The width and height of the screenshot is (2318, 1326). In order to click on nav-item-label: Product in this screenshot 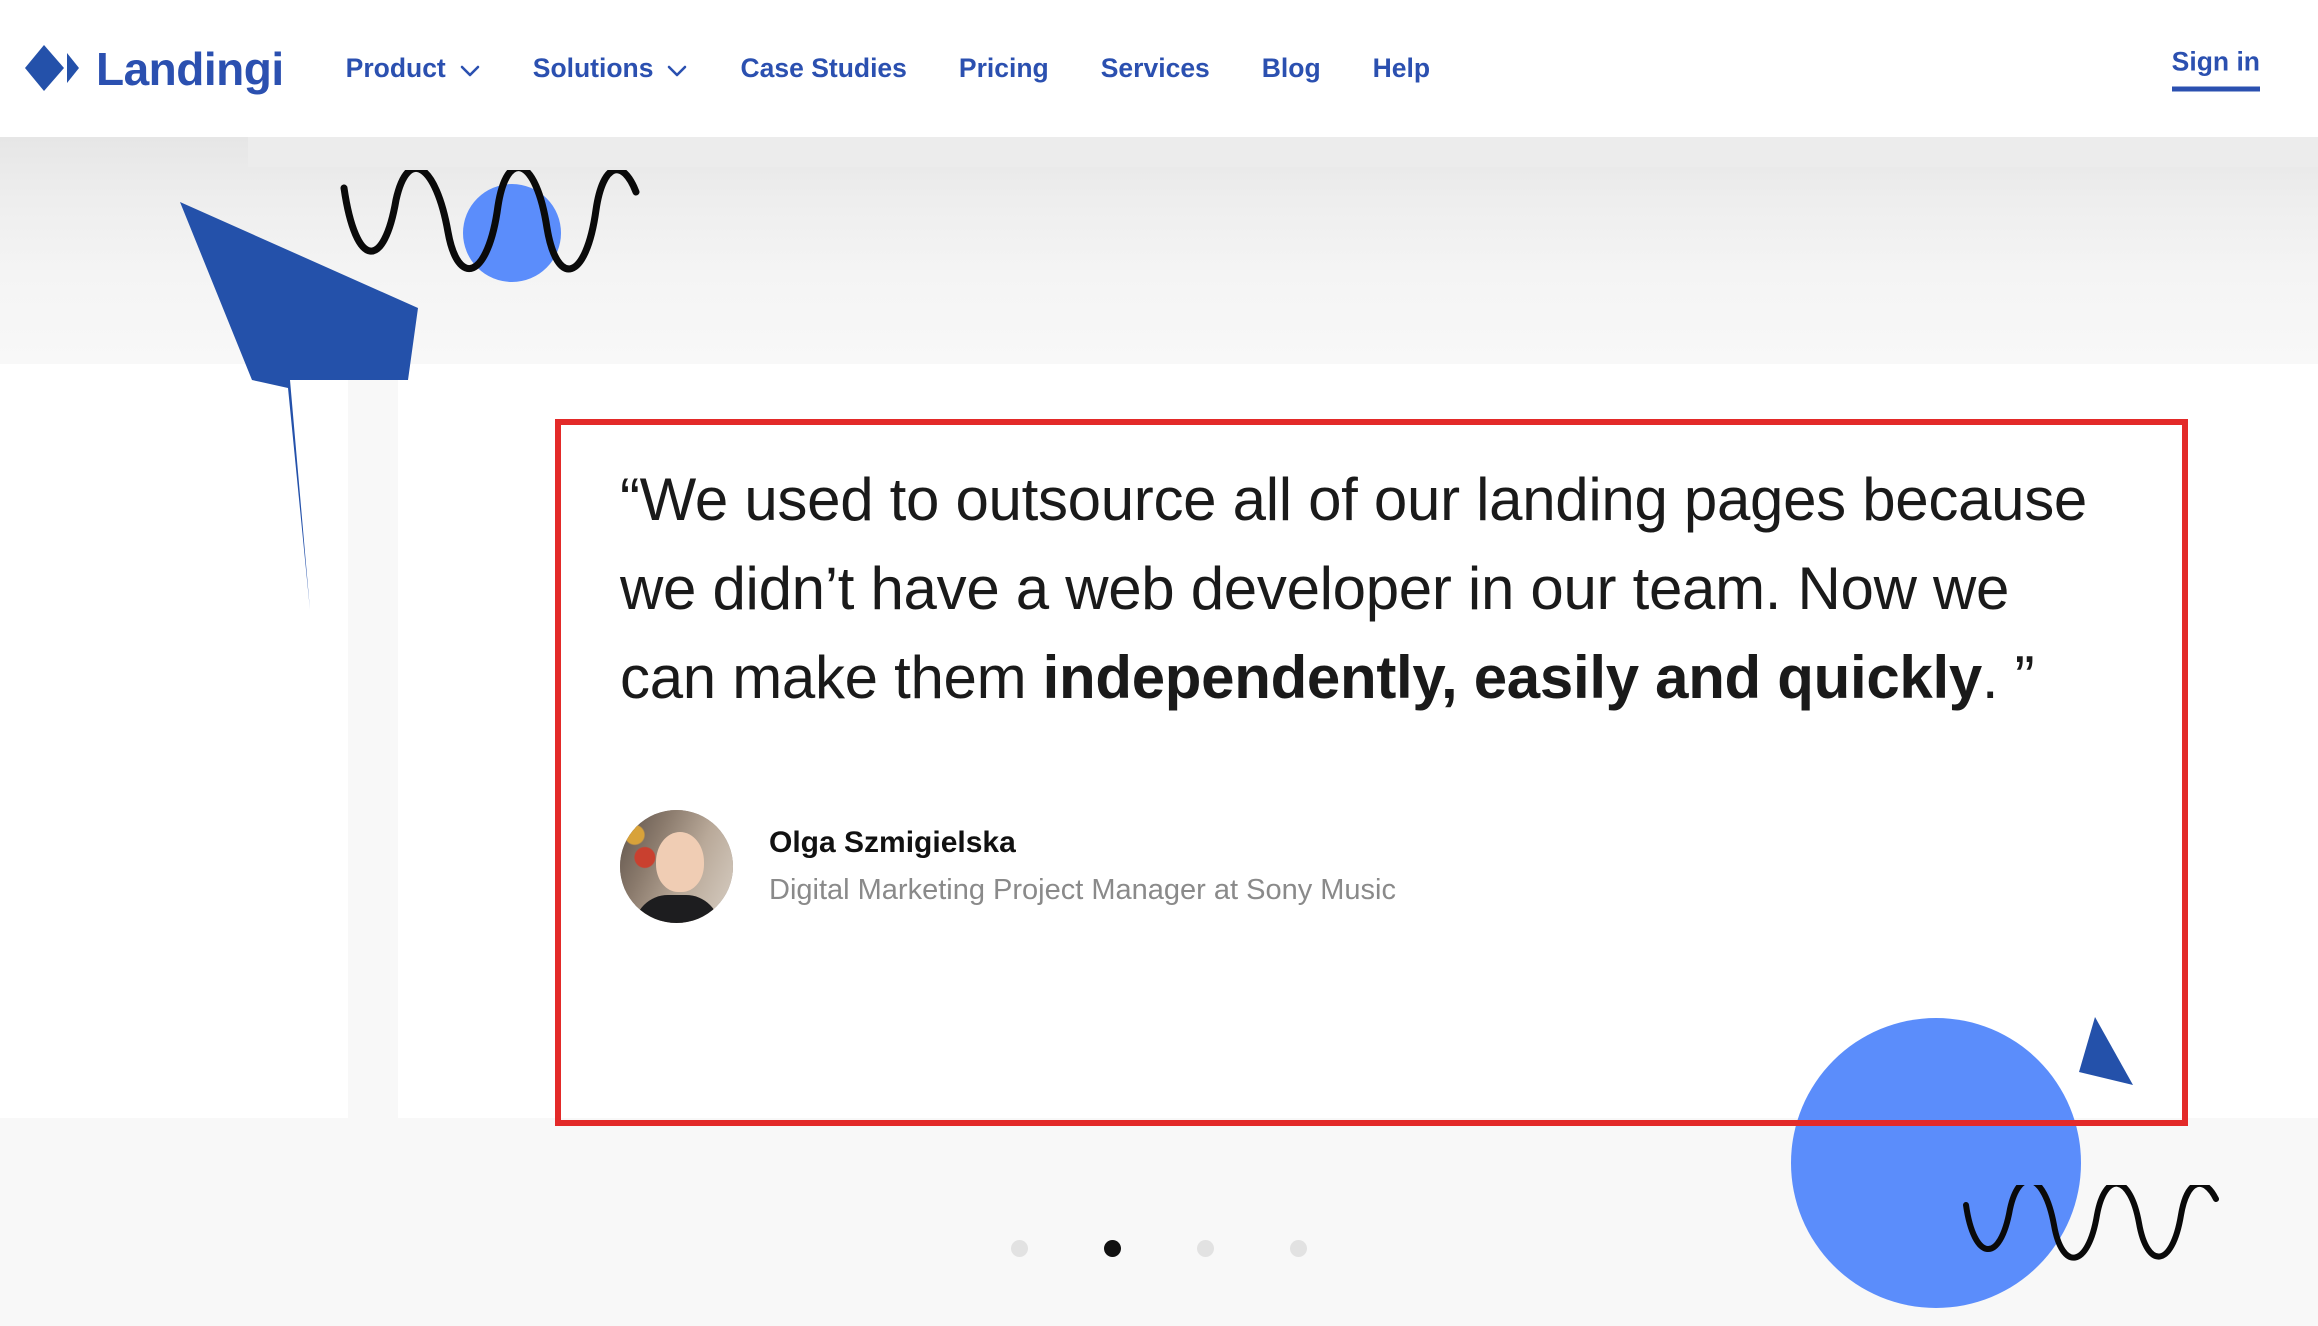, I will do `click(395, 68)`.